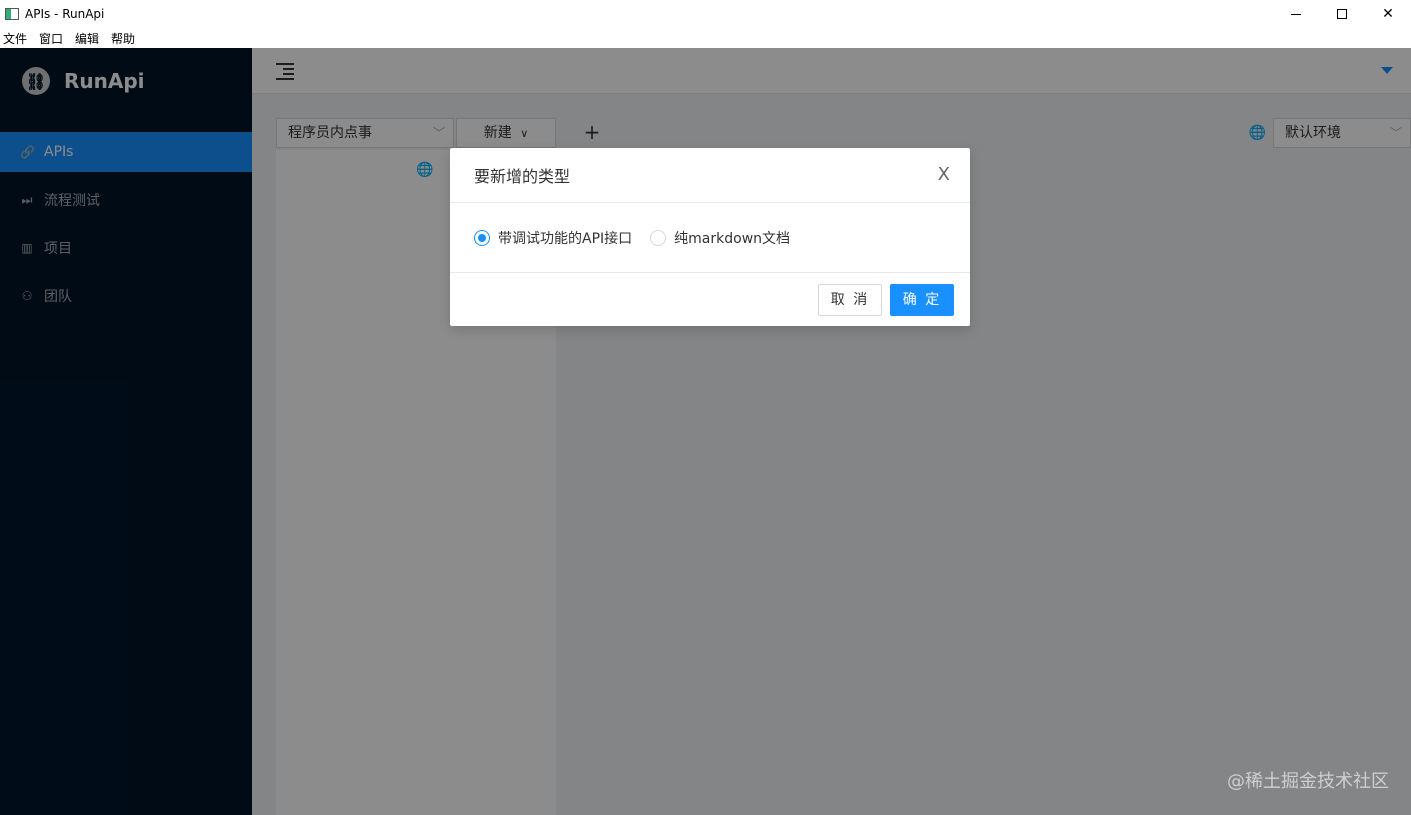 The width and height of the screenshot is (1411, 815). I want to click on window-titlebar: APIs - RunApi ✕, so click(705, 14).